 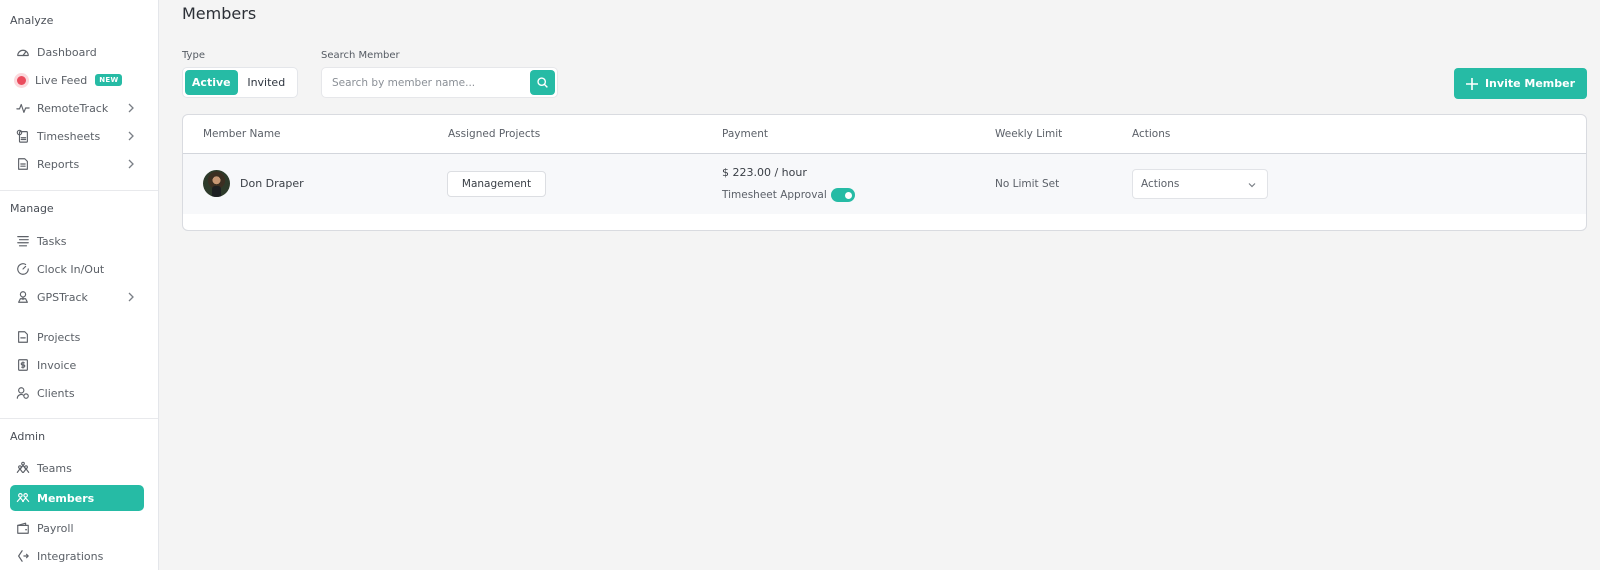 I want to click on search-icon, so click(x=542, y=82).